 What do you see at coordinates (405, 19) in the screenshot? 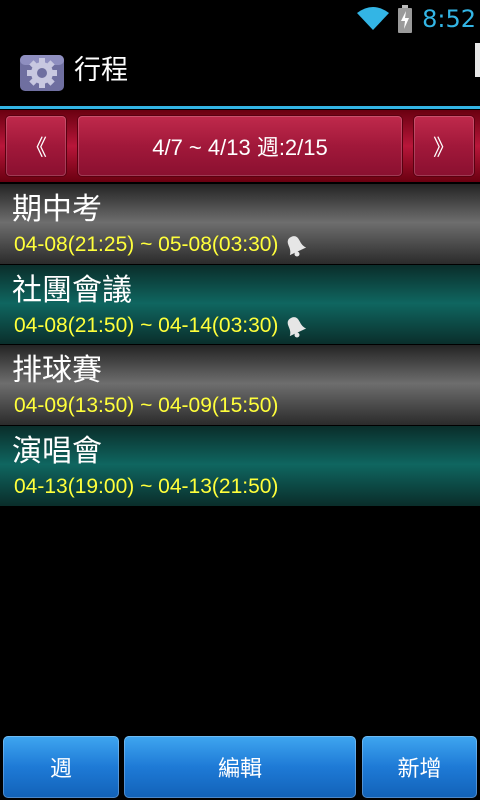
I see `battery-charging-icon` at bounding box center [405, 19].